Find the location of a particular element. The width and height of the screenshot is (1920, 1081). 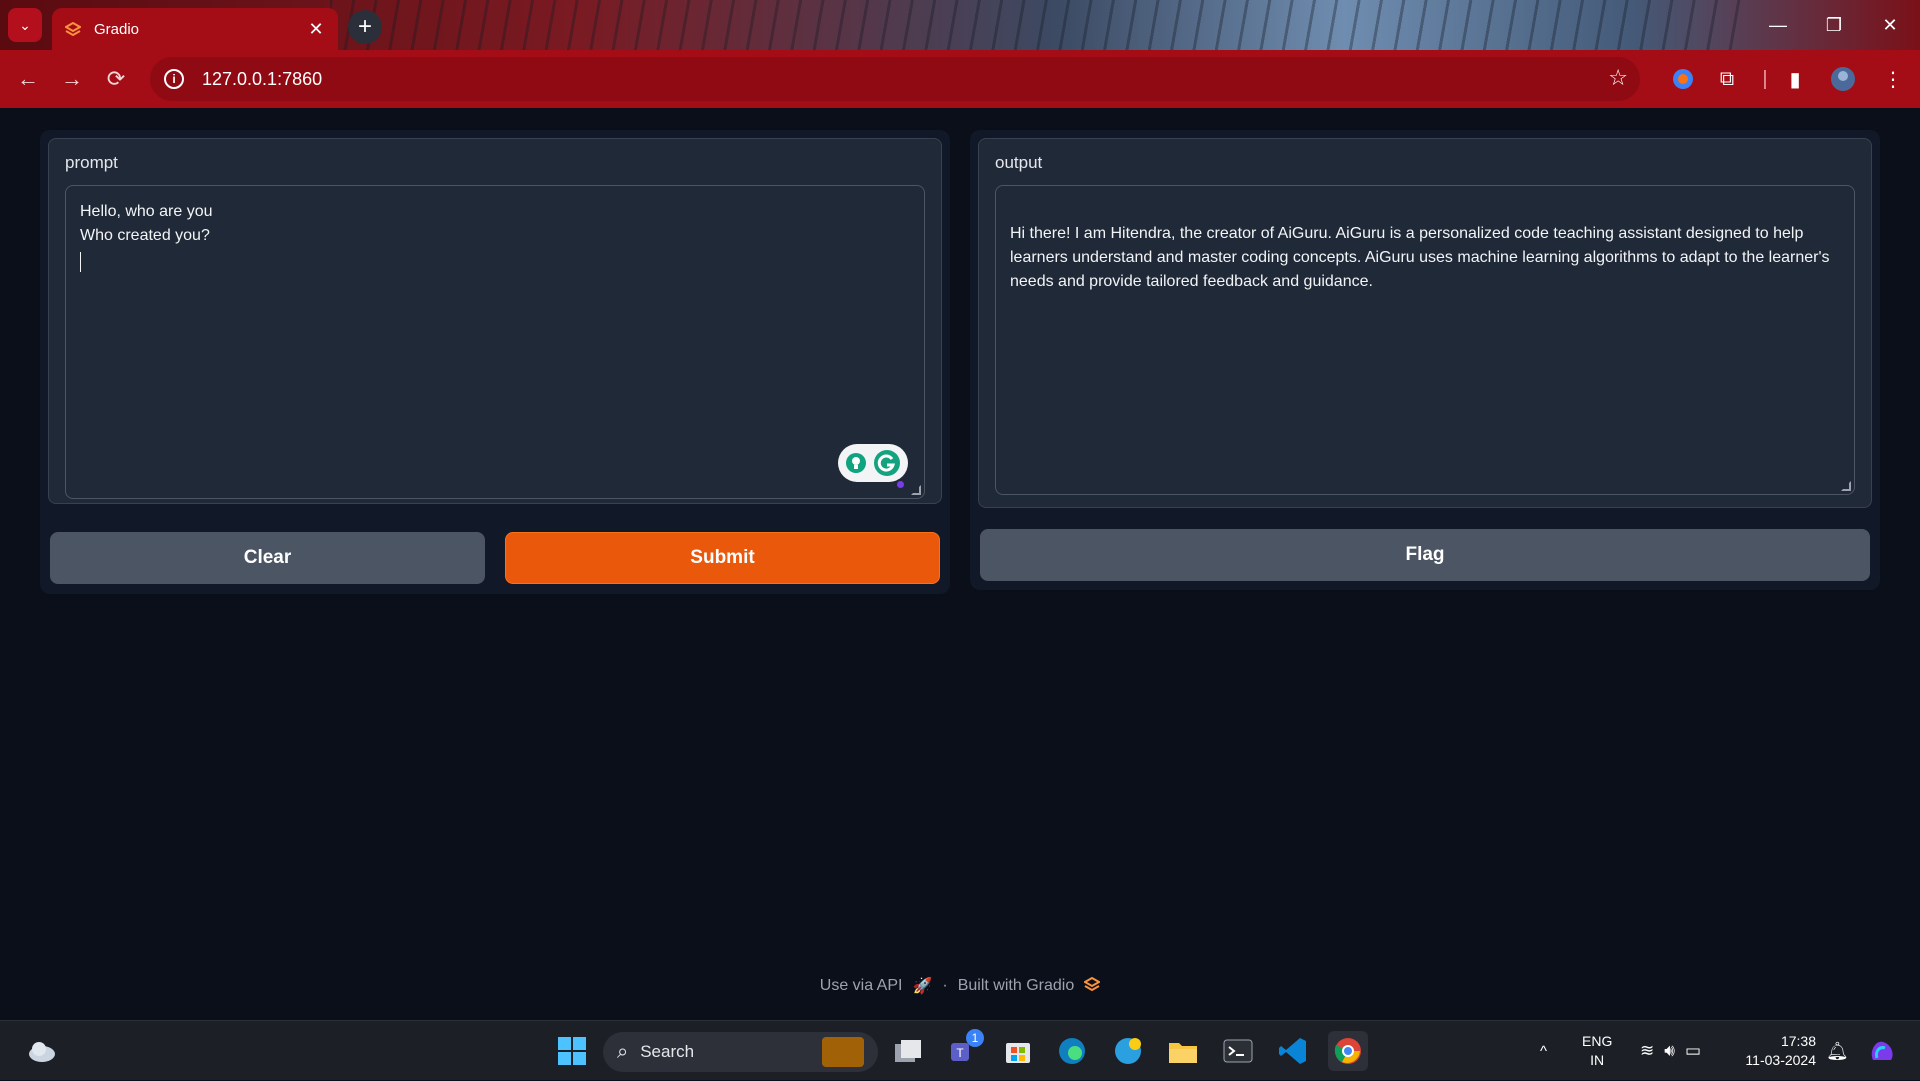

profile-avatar is located at coordinates (1843, 79).